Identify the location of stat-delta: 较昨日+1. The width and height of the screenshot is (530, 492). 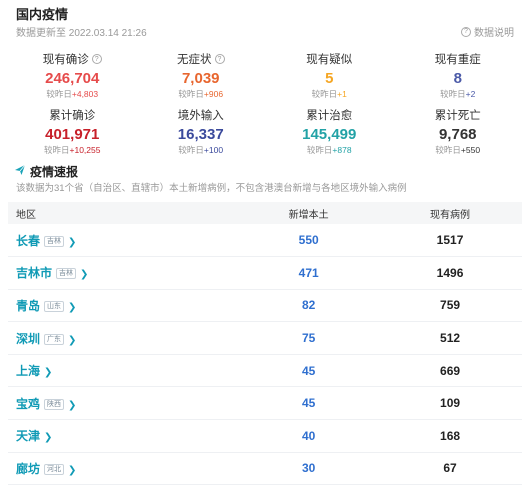
(329, 94).